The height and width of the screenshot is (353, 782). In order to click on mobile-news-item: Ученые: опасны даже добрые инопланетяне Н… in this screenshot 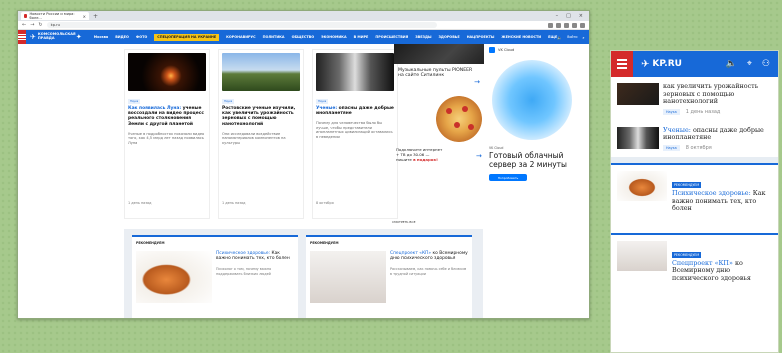, I will do `click(694, 139)`.